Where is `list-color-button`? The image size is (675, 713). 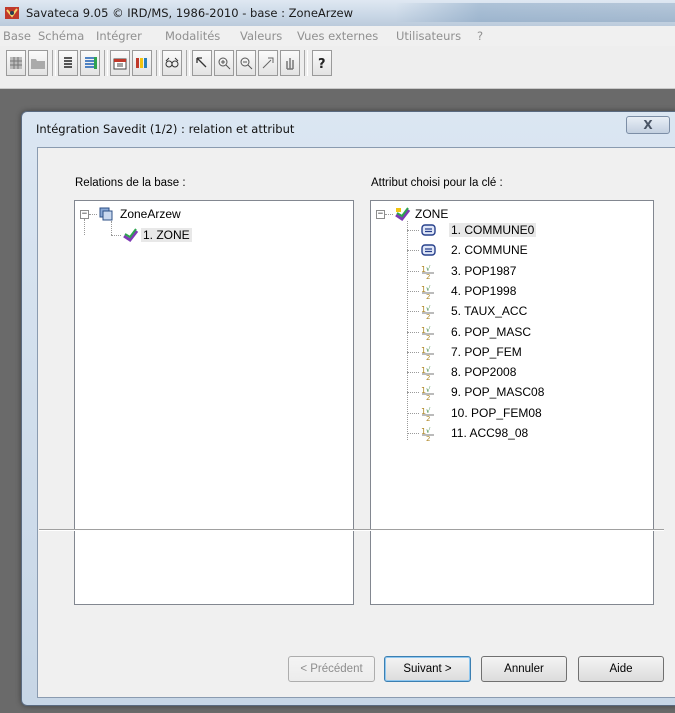
list-color-button is located at coordinates (90, 63).